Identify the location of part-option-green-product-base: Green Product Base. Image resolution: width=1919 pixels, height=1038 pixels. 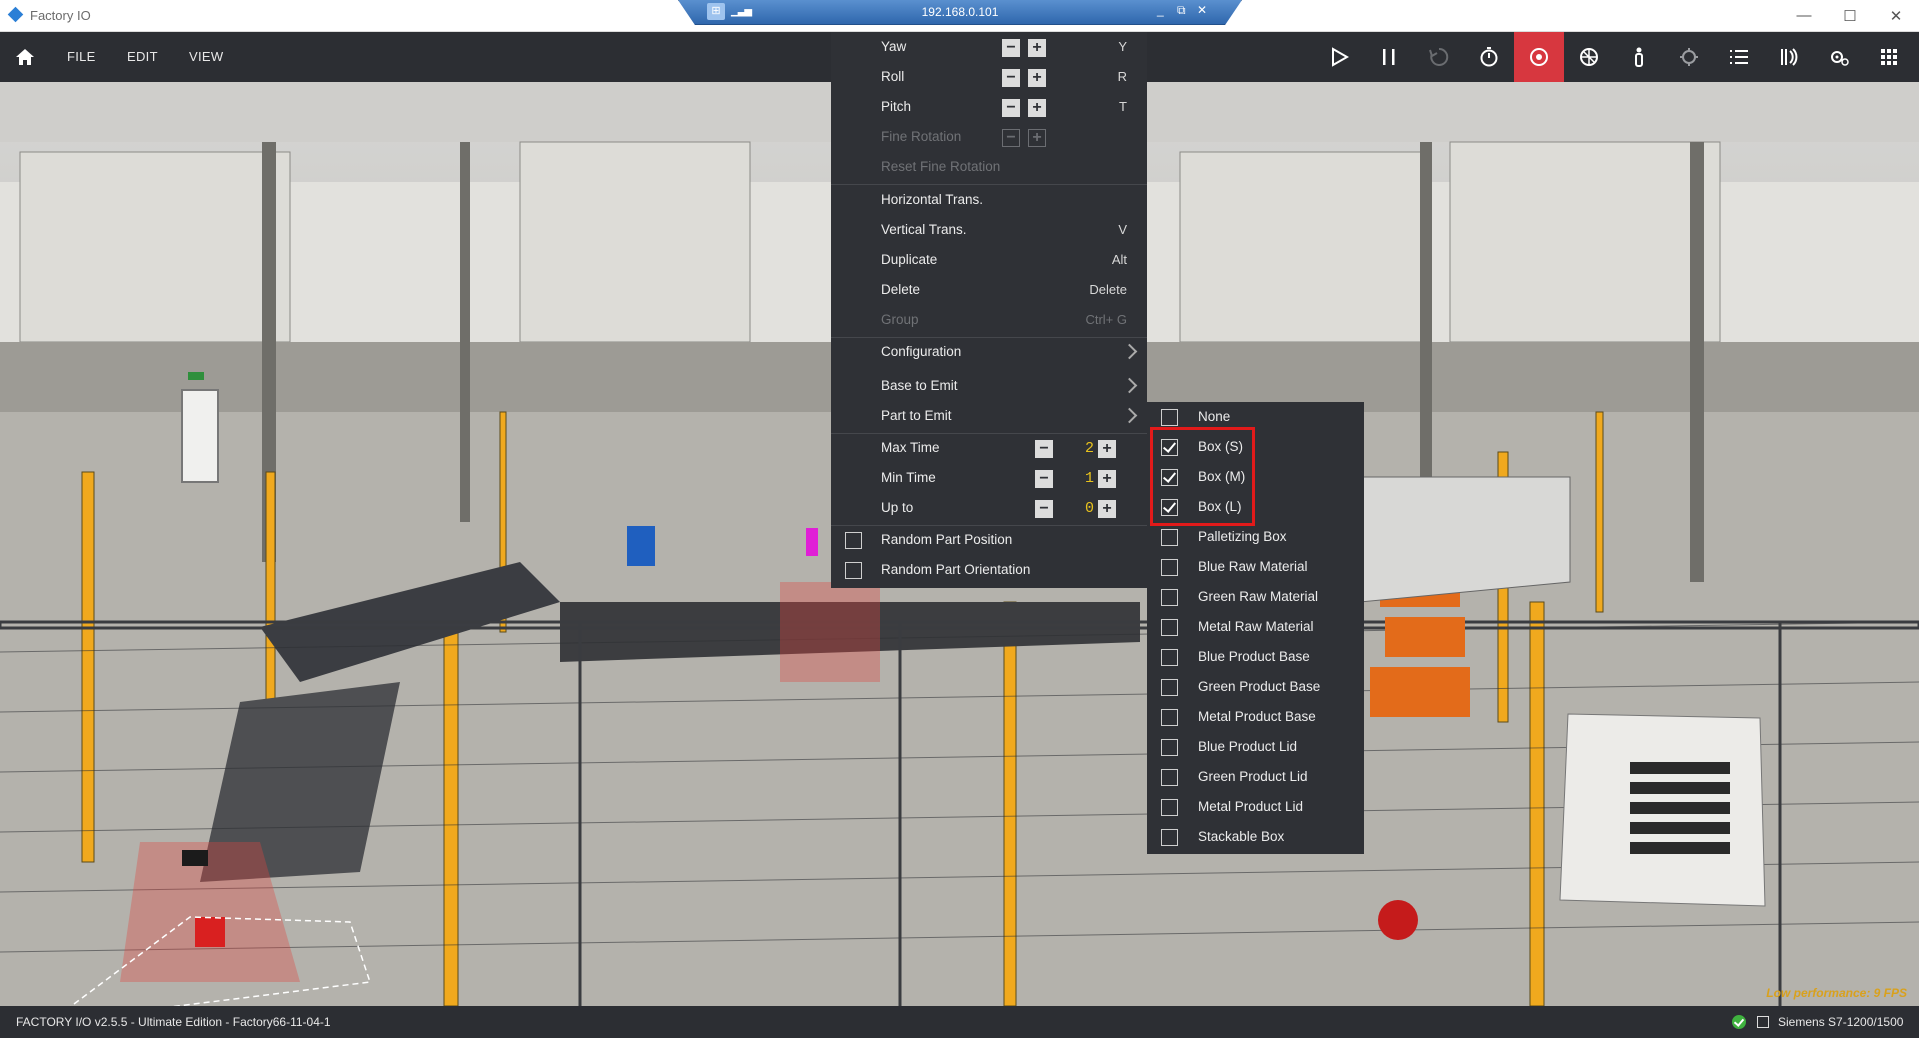
(1255, 687).